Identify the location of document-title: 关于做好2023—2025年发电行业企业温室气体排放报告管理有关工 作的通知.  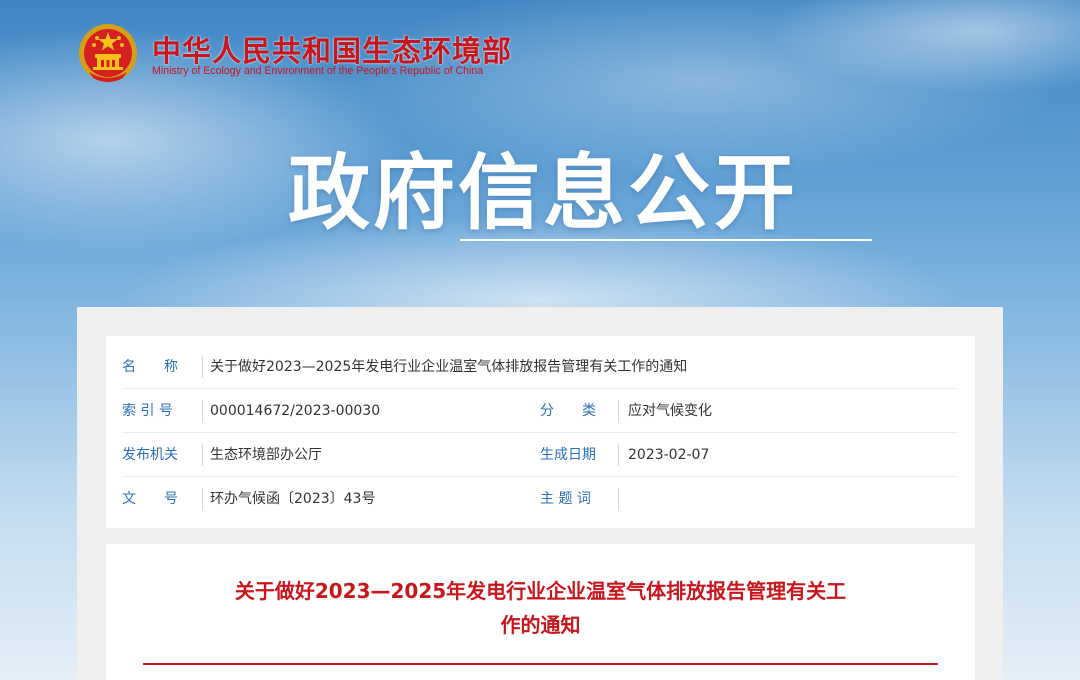
(540, 608).